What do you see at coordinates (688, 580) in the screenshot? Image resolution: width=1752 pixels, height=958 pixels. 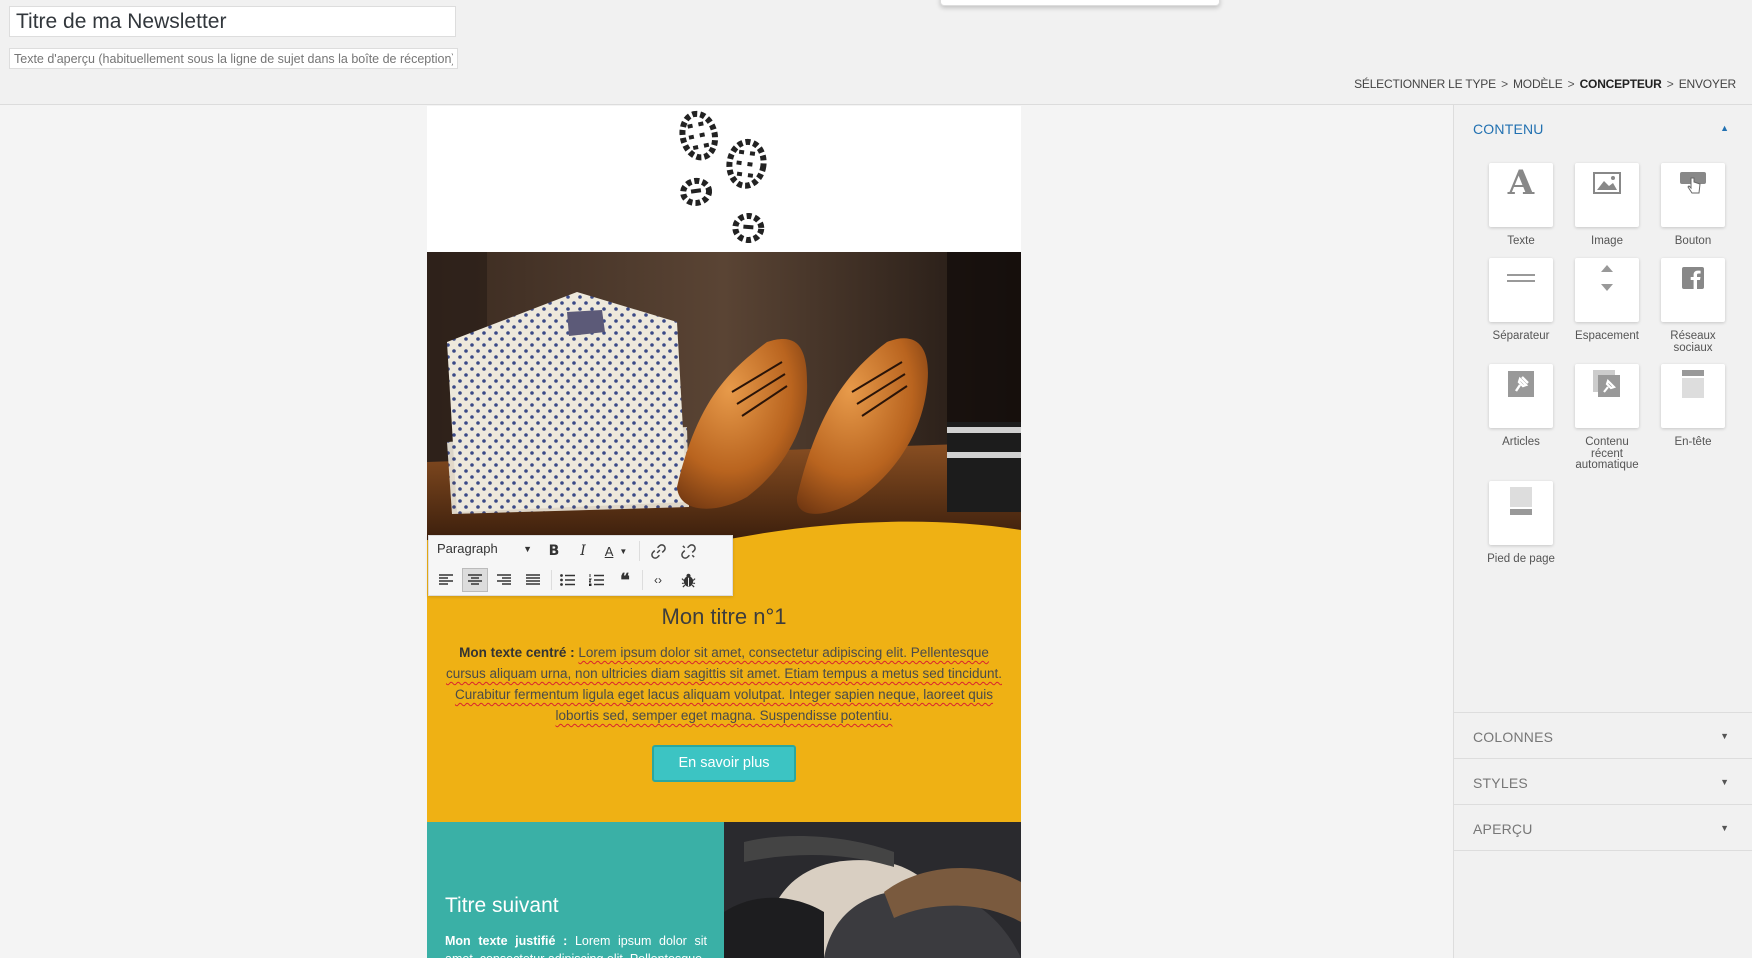 I see `bug-icon` at bounding box center [688, 580].